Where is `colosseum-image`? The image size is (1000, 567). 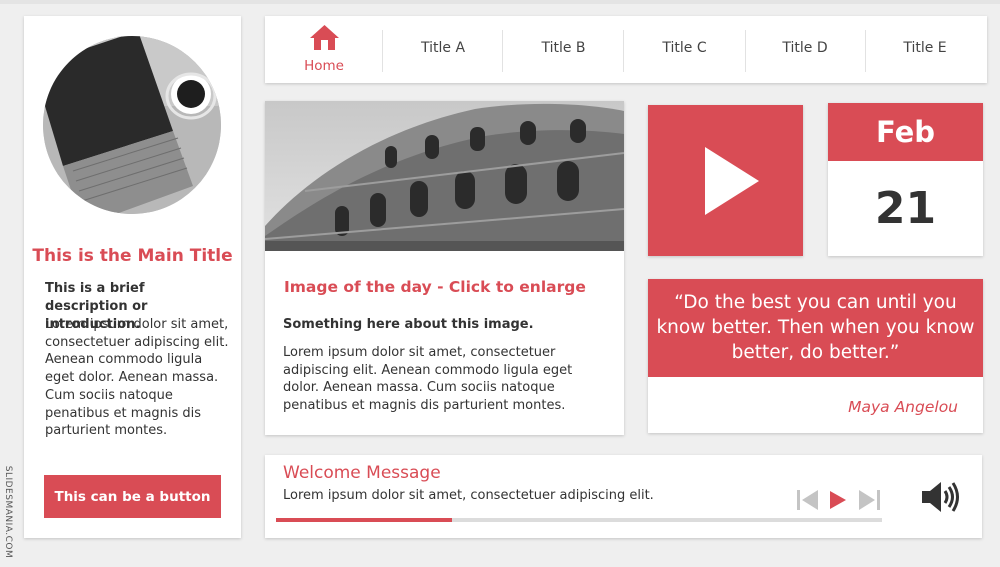
colosseum-image is located at coordinates (444, 176).